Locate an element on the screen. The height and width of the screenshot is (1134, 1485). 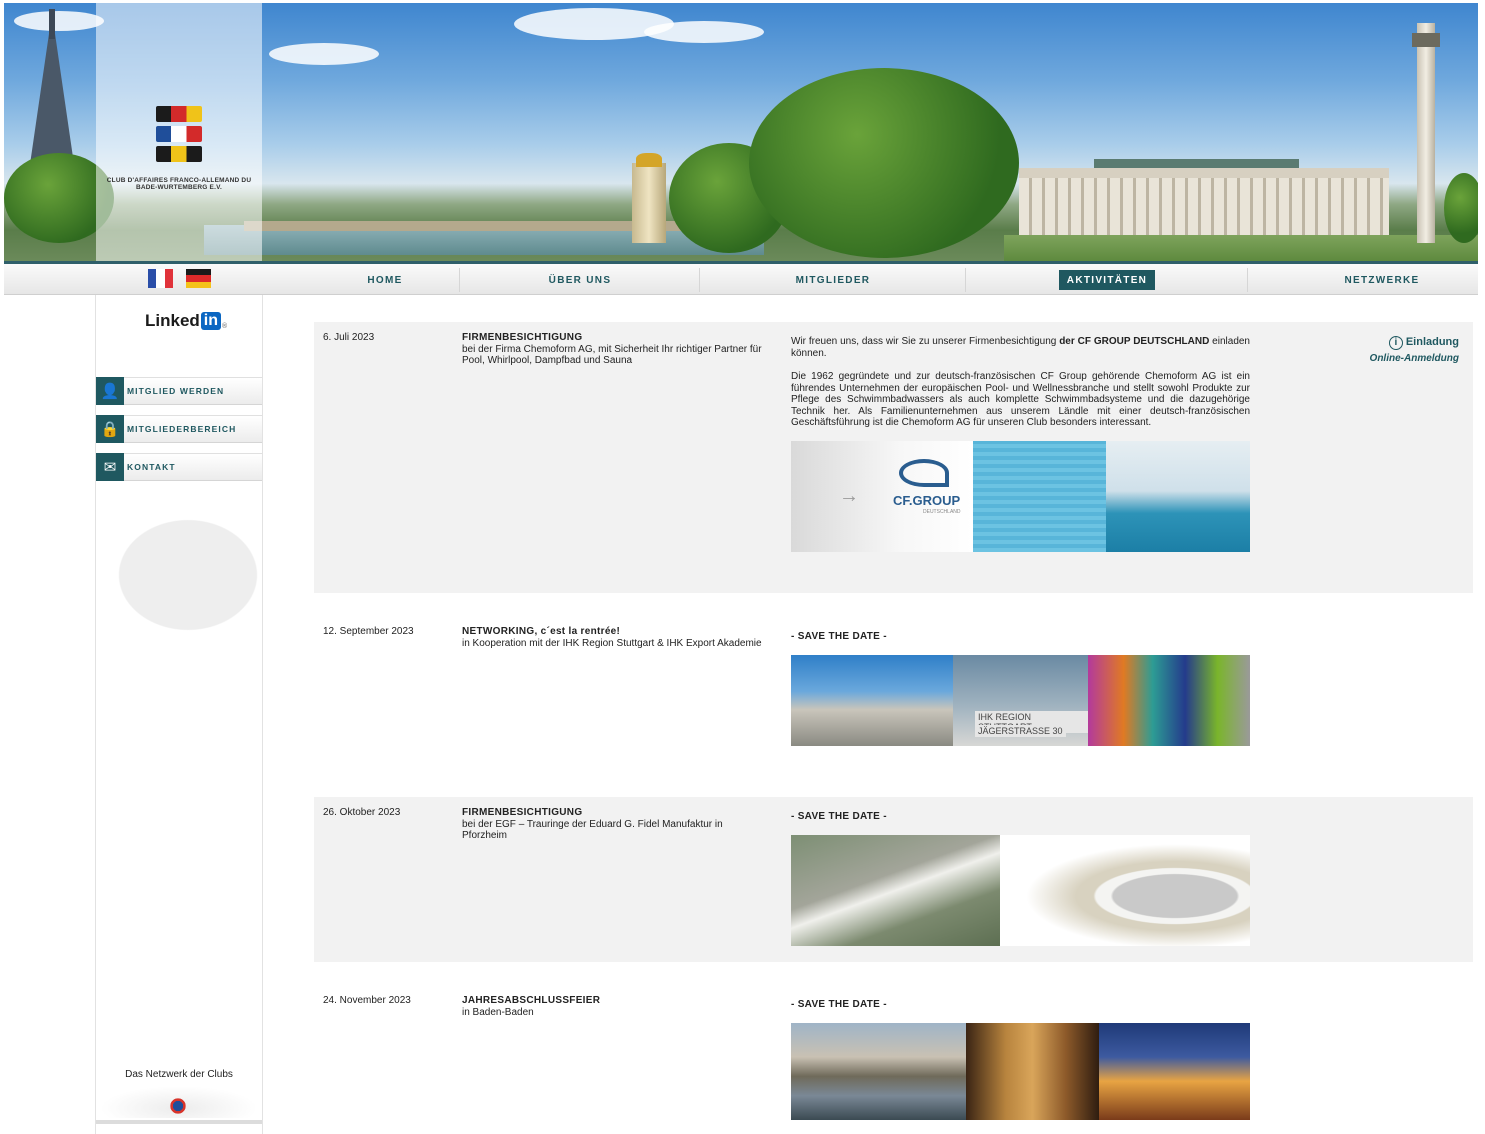
cf-group-logo-subtext: DEUTSCHLAND is located at coordinates (942, 512).